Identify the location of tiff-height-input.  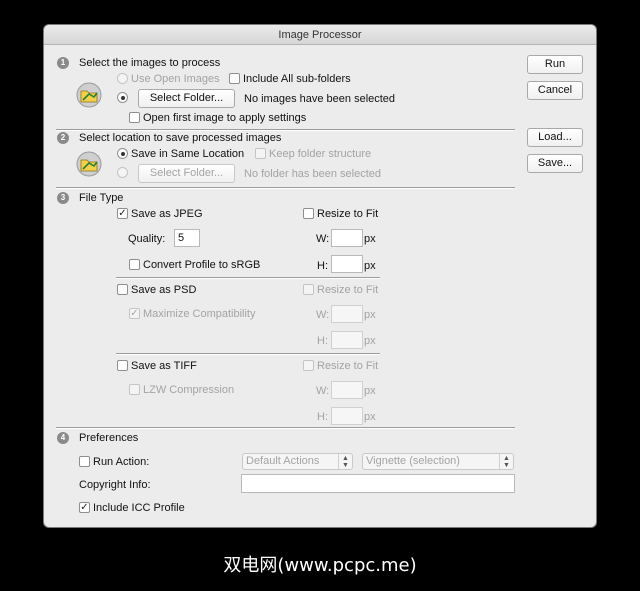
(347, 416).